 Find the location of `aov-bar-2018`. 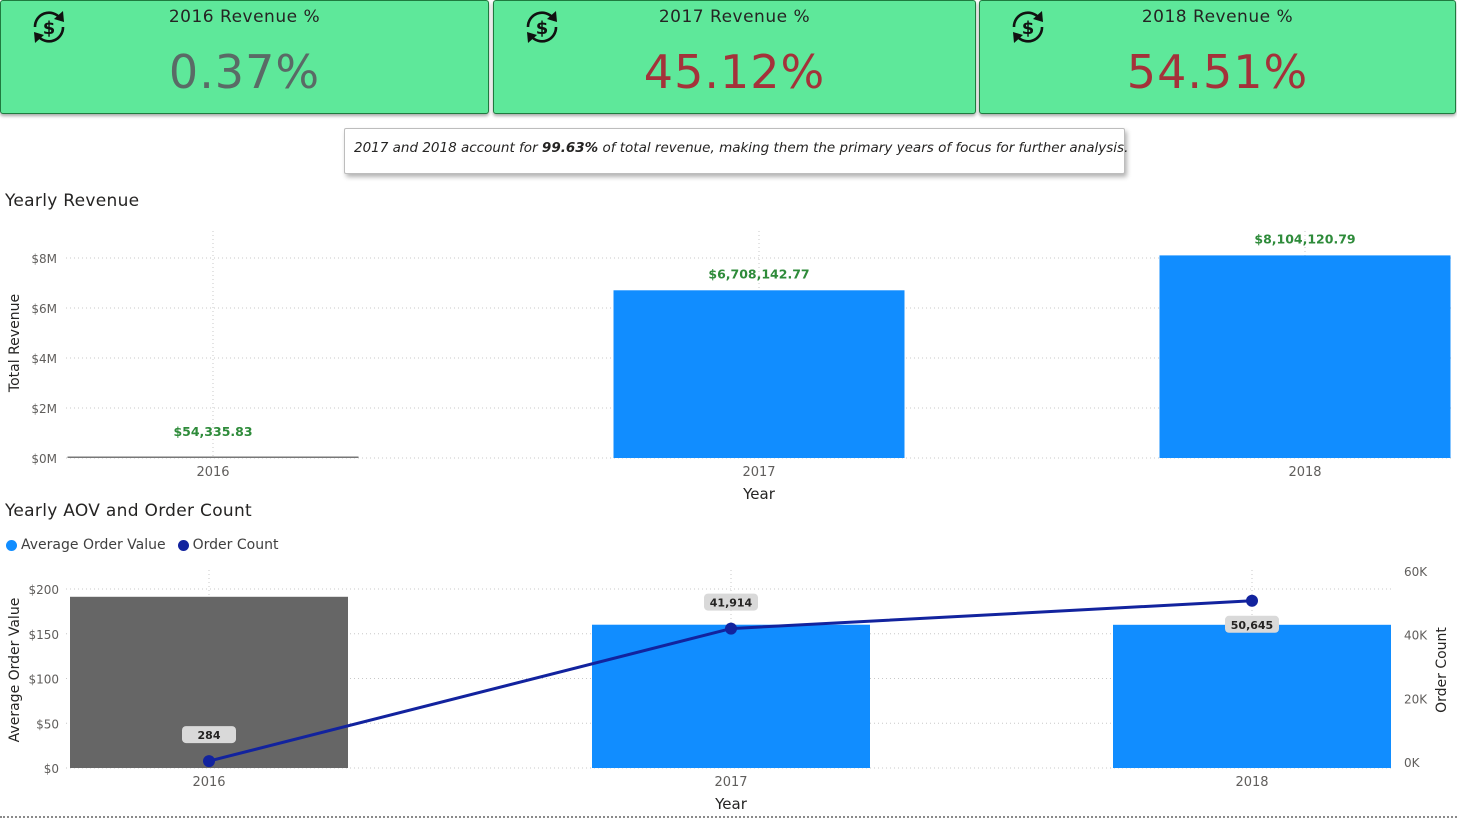

aov-bar-2018 is located at coordinates (1252, 696).